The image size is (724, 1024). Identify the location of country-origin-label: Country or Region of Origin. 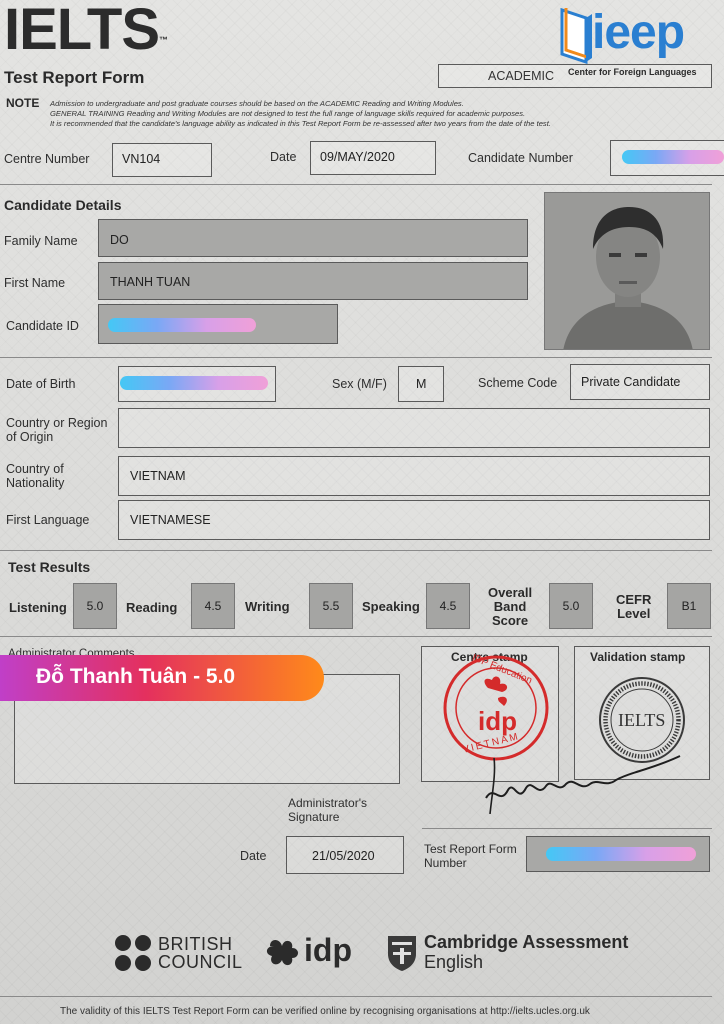
(56, 430).